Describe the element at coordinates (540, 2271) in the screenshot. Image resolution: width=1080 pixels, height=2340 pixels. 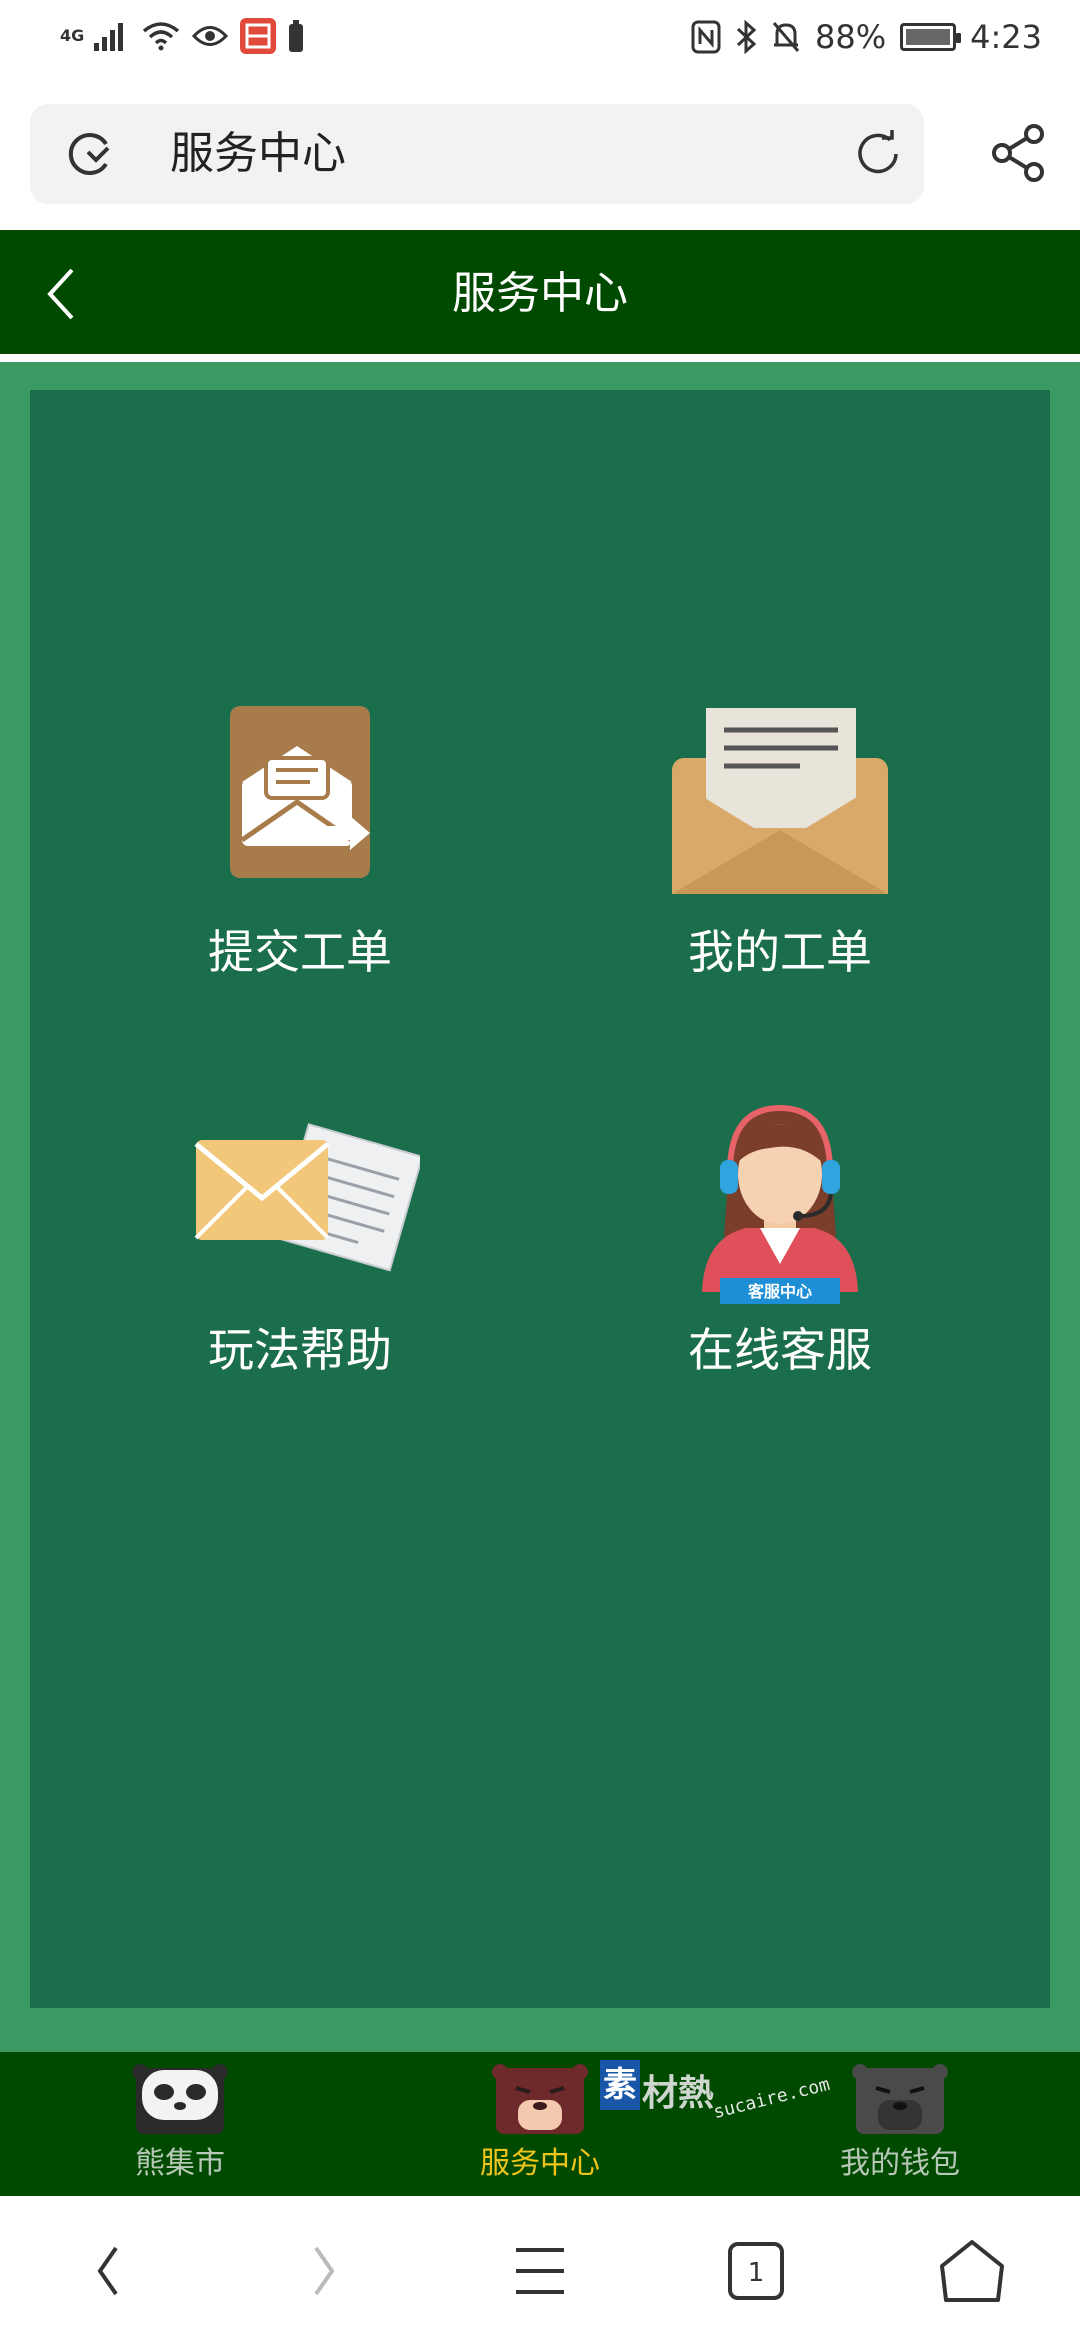
I see `menu-icon` at that location.